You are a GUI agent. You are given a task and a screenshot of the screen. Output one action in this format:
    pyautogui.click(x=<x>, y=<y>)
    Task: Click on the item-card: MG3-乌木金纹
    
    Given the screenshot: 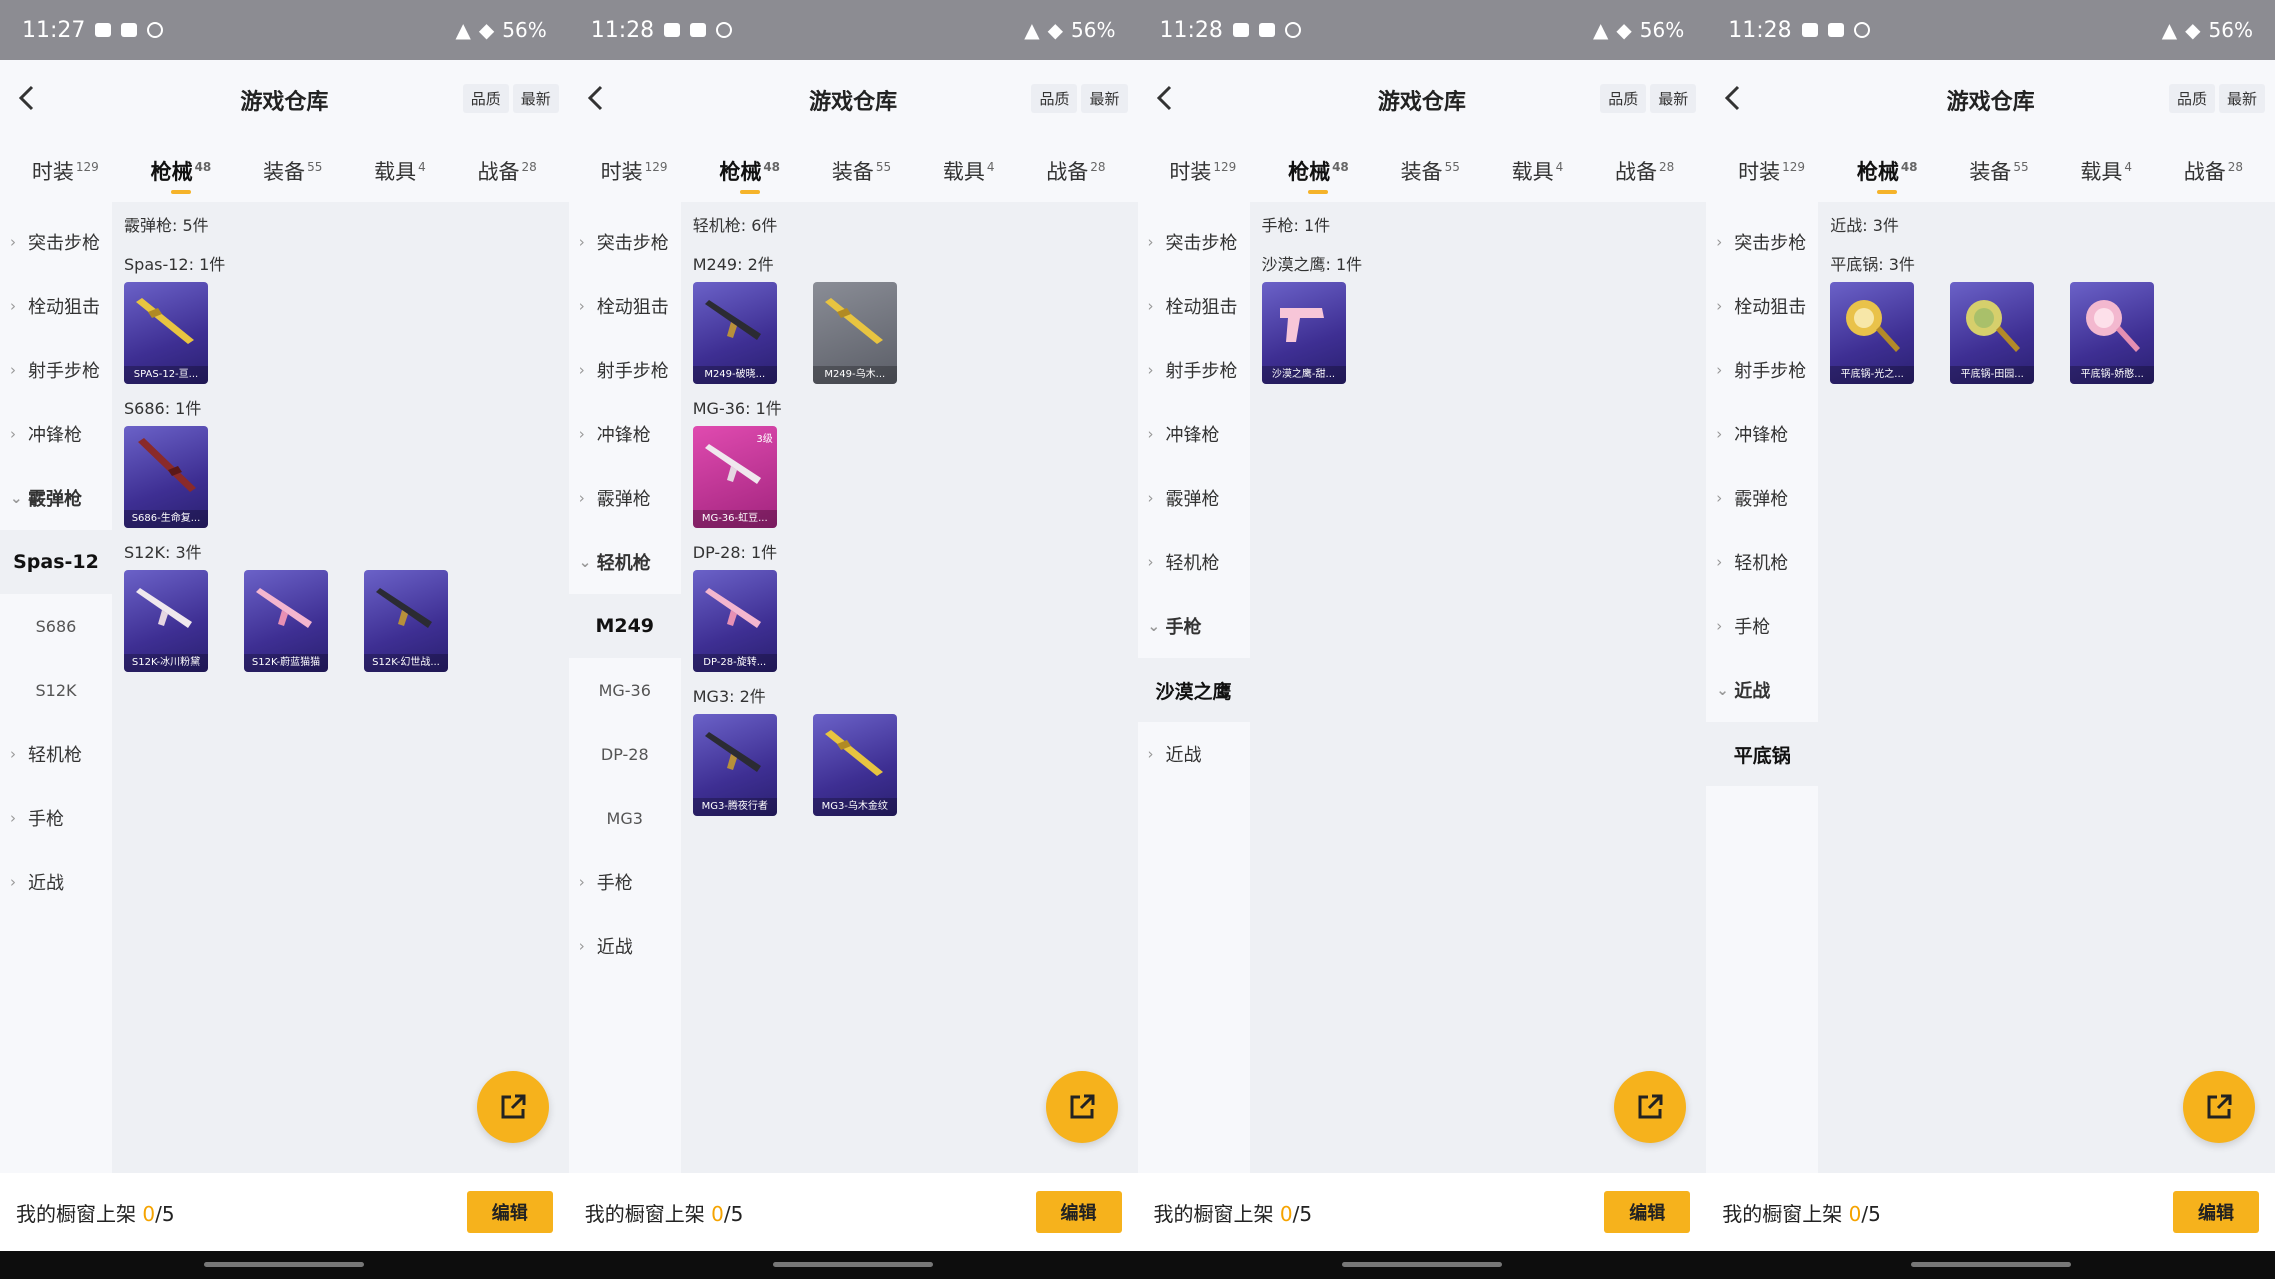 What is the action you would take?
    pyautogui.click(x=854, y=765)
    